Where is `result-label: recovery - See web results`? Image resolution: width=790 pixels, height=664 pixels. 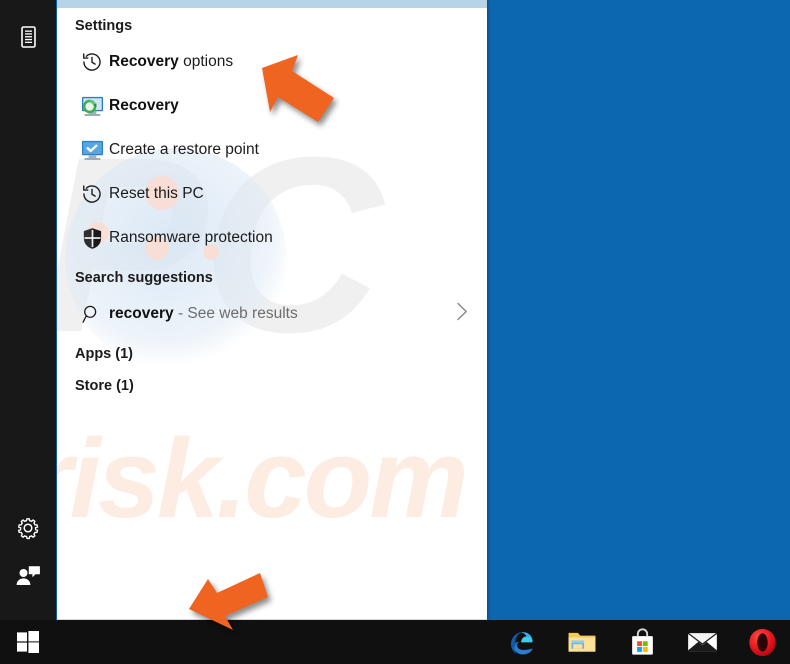
result-label: recovery - See web results is located at coordinates (203, 314).